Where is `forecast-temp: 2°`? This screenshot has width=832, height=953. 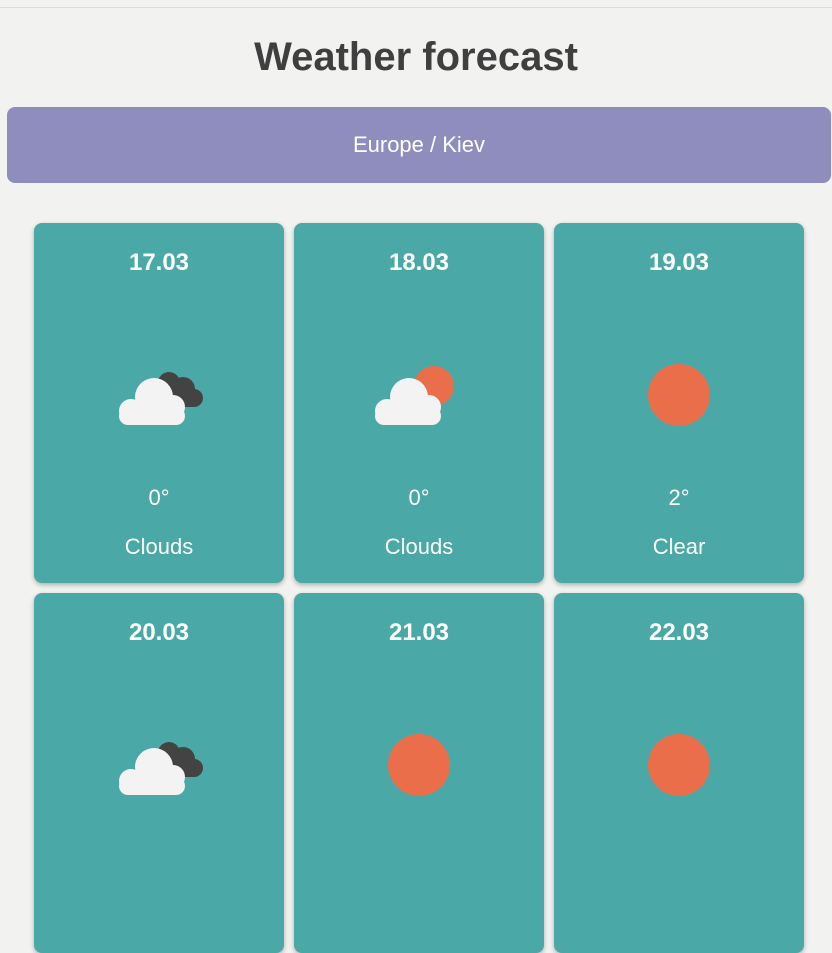
forecast-temp: 2° is located at coordinates (679, 497).